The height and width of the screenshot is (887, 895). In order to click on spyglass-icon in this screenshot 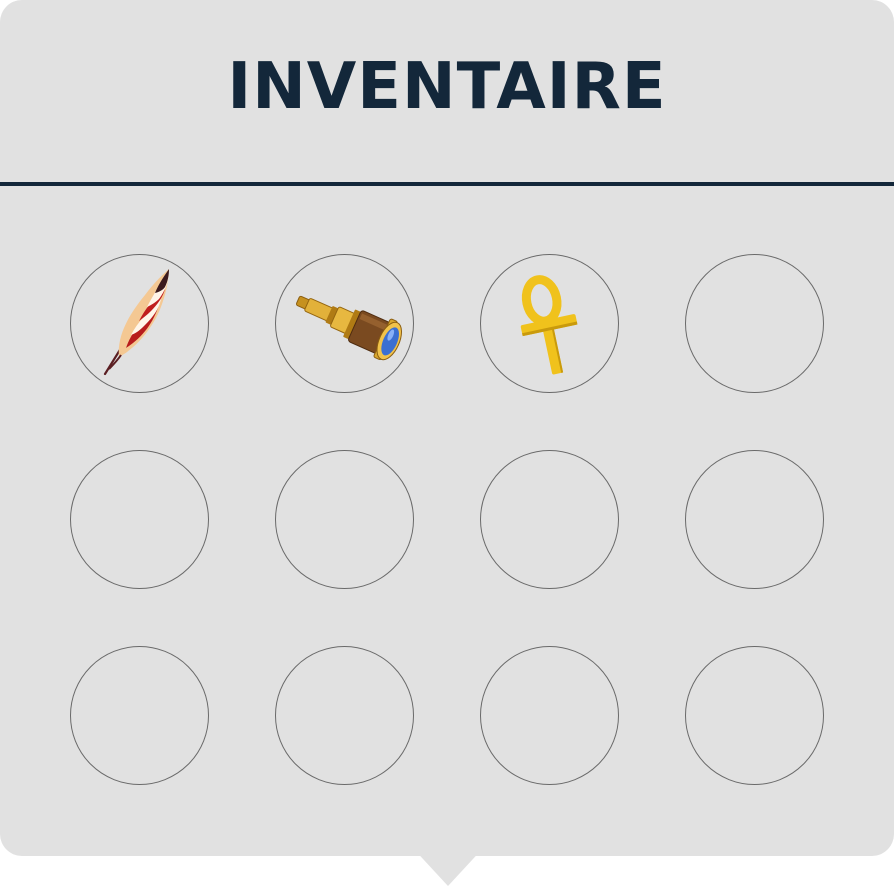, I will do `click(348, 328)`.